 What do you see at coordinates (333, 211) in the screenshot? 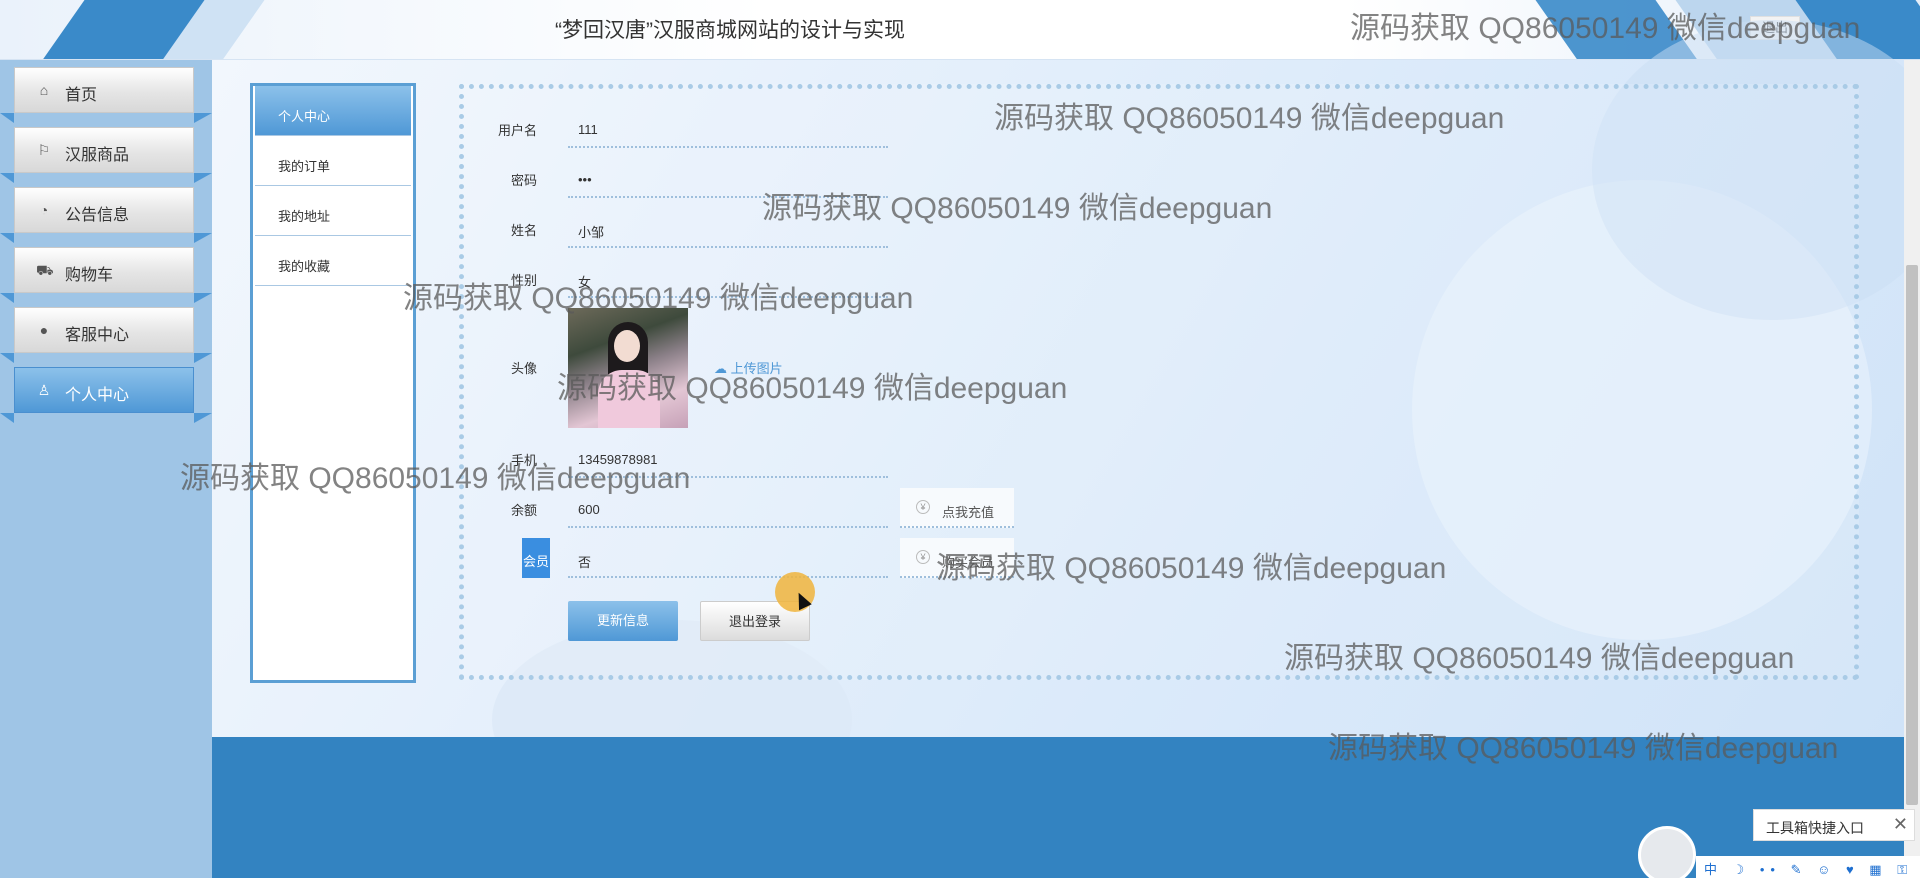
I see `submenu-item-address: 我的地址` at bounding box center [333, 211].